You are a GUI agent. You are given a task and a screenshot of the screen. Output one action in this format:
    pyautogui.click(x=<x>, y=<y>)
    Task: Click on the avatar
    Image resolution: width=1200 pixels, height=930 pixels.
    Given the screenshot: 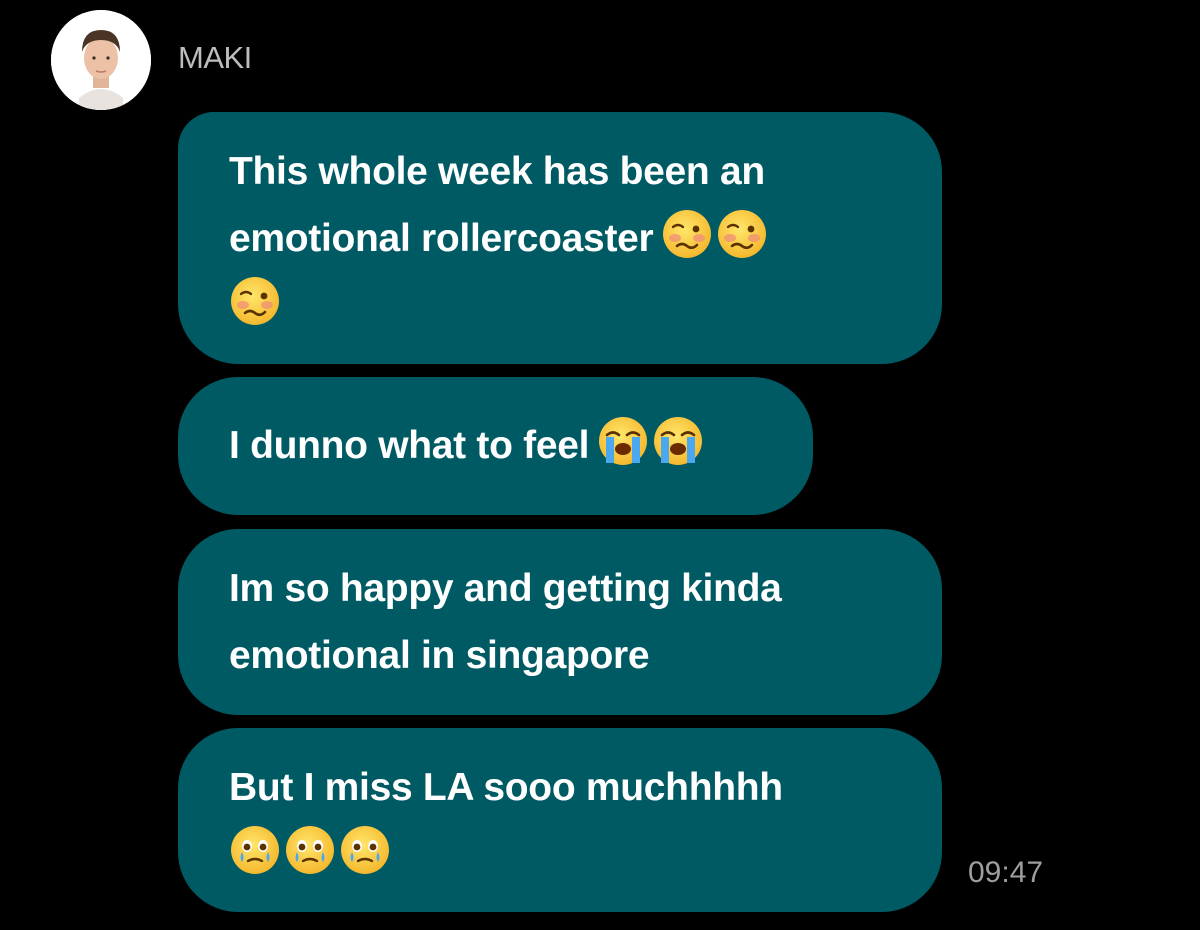 What is the action you would take?
    pyautogui.click(x=101, y=60)
    